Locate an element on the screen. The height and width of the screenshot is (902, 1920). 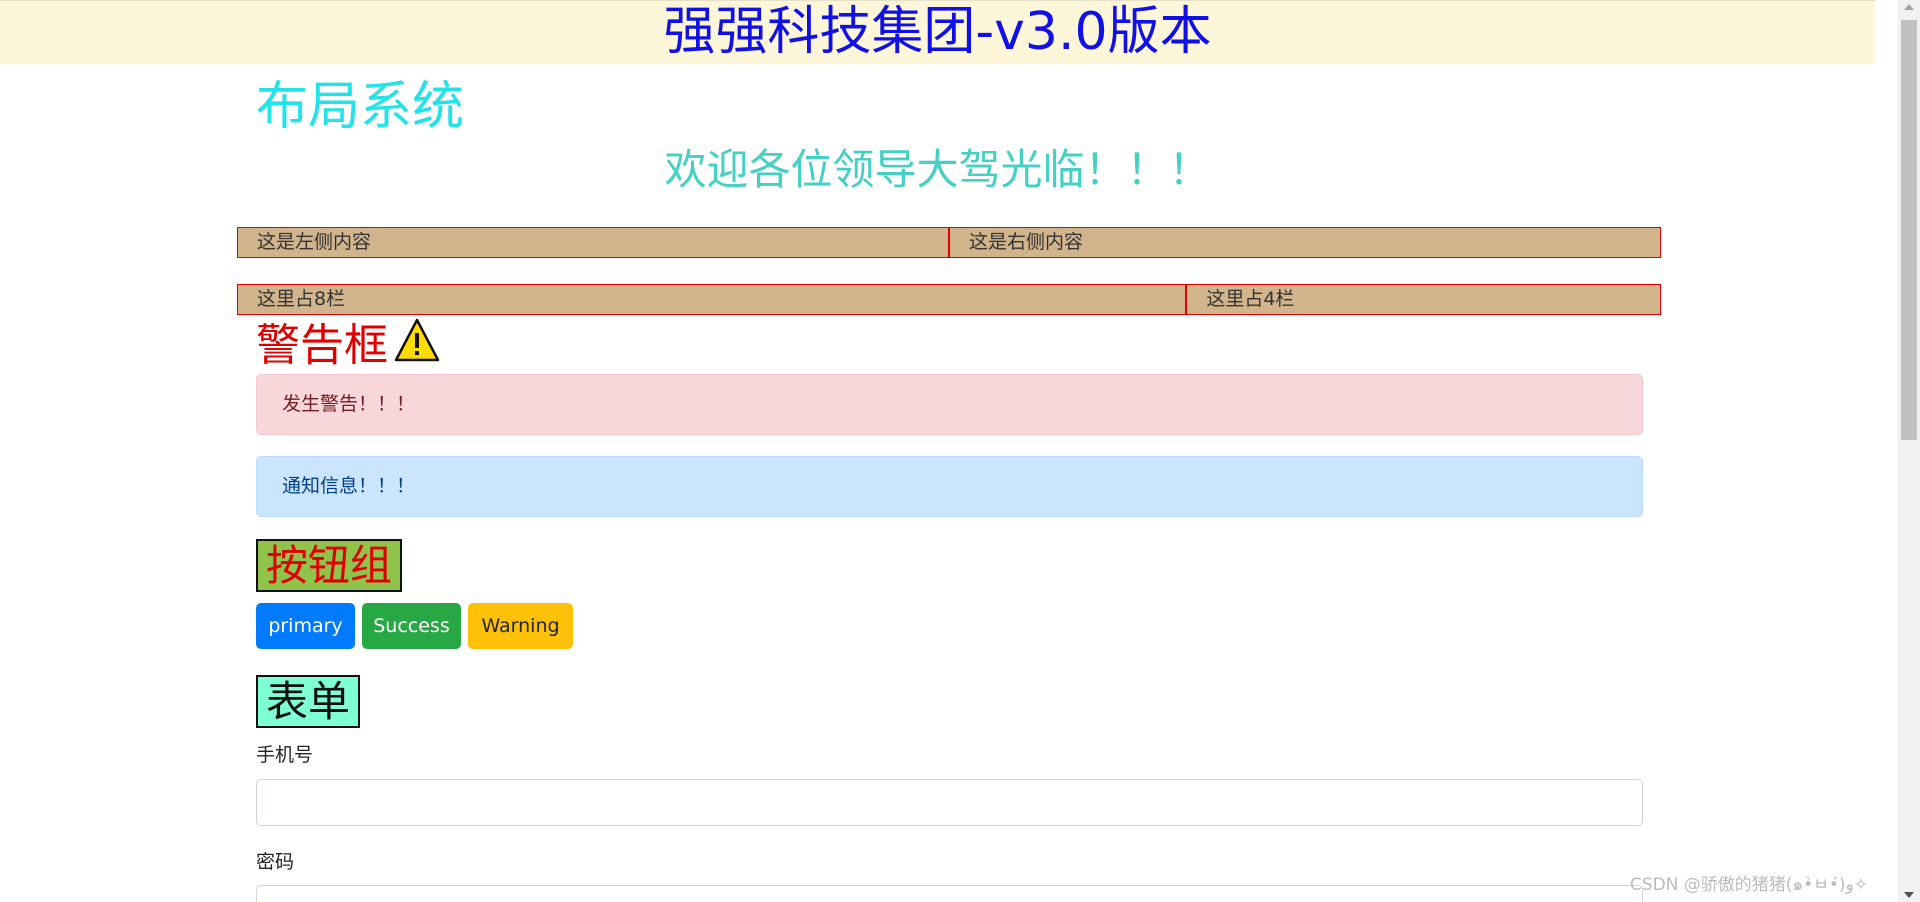
site-title: 强强科技集团-v3.0版本 is located at coordinates (937, 32).